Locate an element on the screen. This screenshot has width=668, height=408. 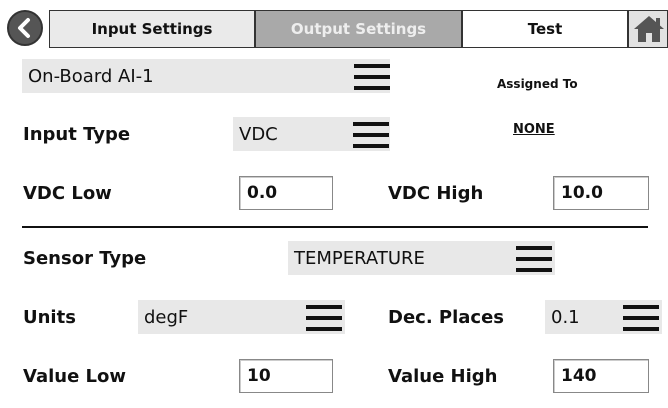
tab-input-settings: Input Settings is located at coordinates (152, 29).